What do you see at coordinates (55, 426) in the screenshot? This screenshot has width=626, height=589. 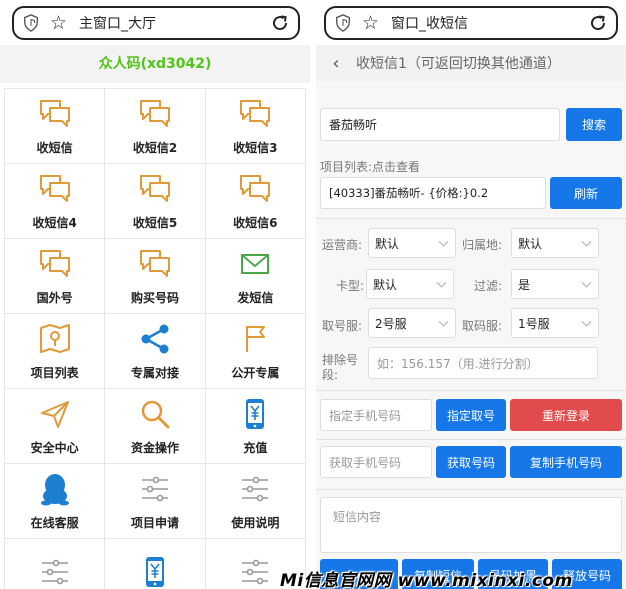 I see `menu-item: 安全中心` at bounding box center [55, 426].